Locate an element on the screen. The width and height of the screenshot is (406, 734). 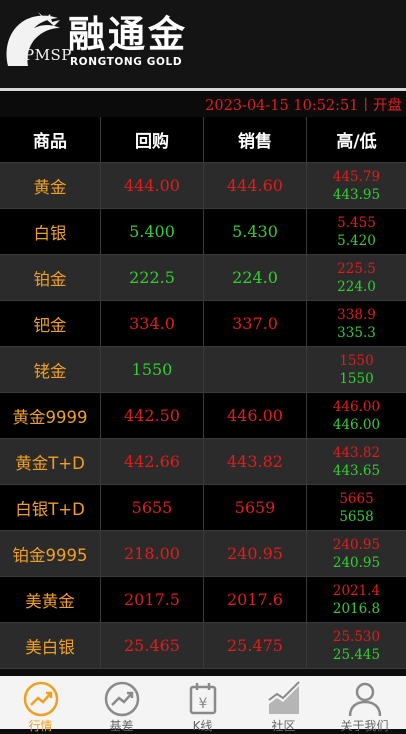
low-price: 5658 is located at coordinates (356, 516).